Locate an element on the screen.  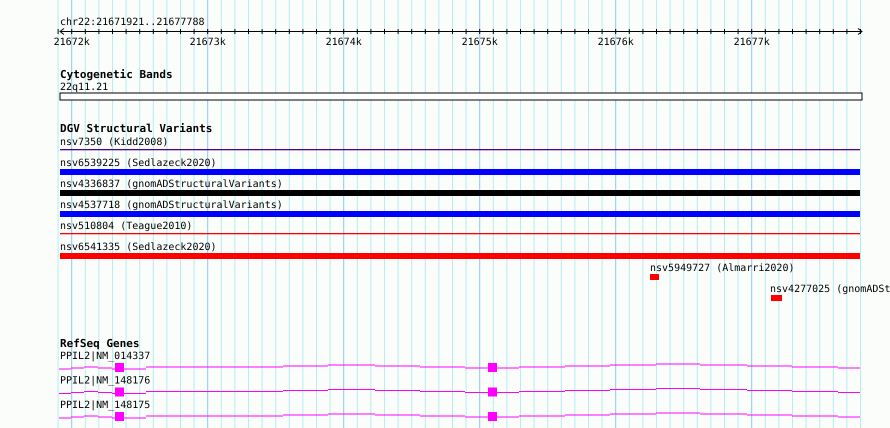
feature-label: nsv6541335 (Sedlazeck2020) is located at coordinates (138, 247).